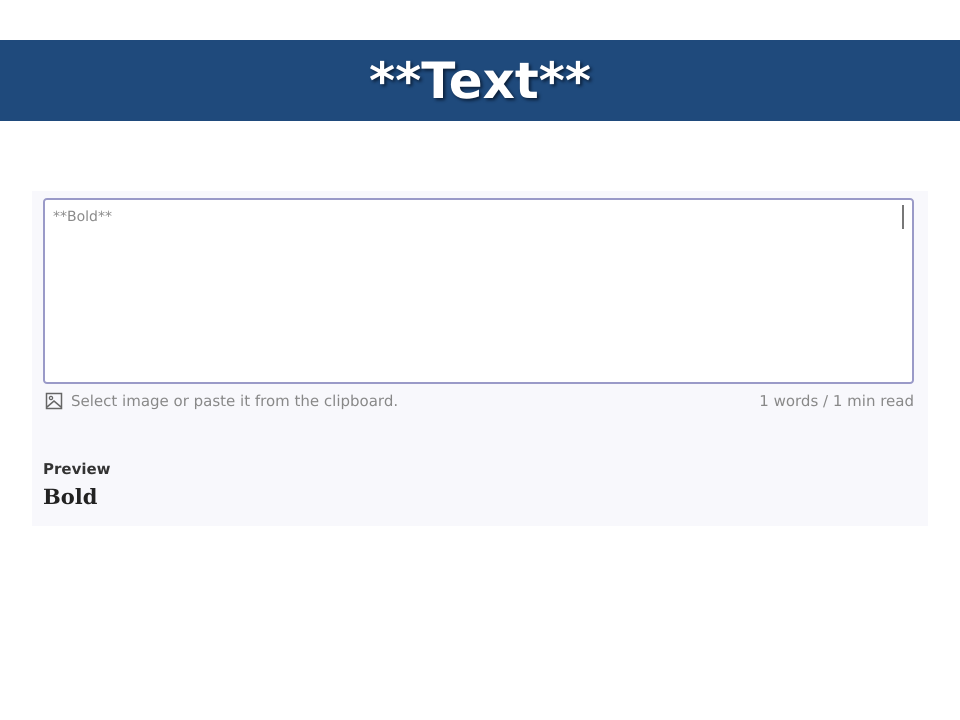 The image size is (960, 720). I want to click on preview-label: Preview, so click(77, 469).